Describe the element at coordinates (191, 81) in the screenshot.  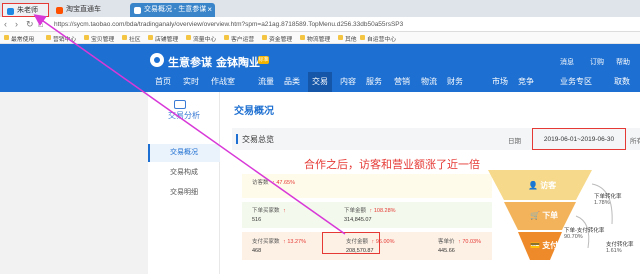
I see `nav-realtime: 实时` at that location.